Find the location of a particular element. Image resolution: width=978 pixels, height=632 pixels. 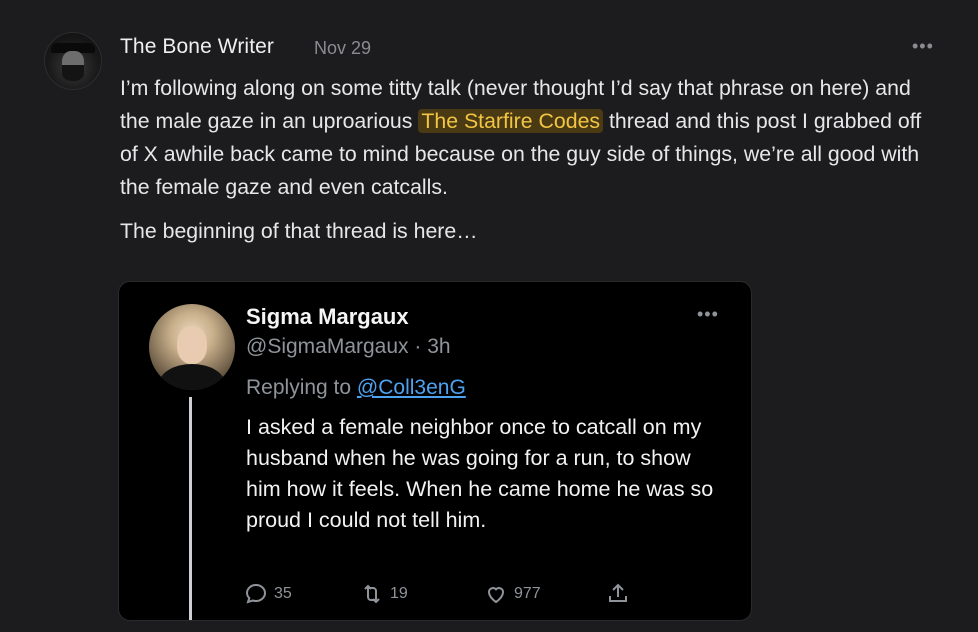

like-count: 977 is located at coordinates (527, 593).